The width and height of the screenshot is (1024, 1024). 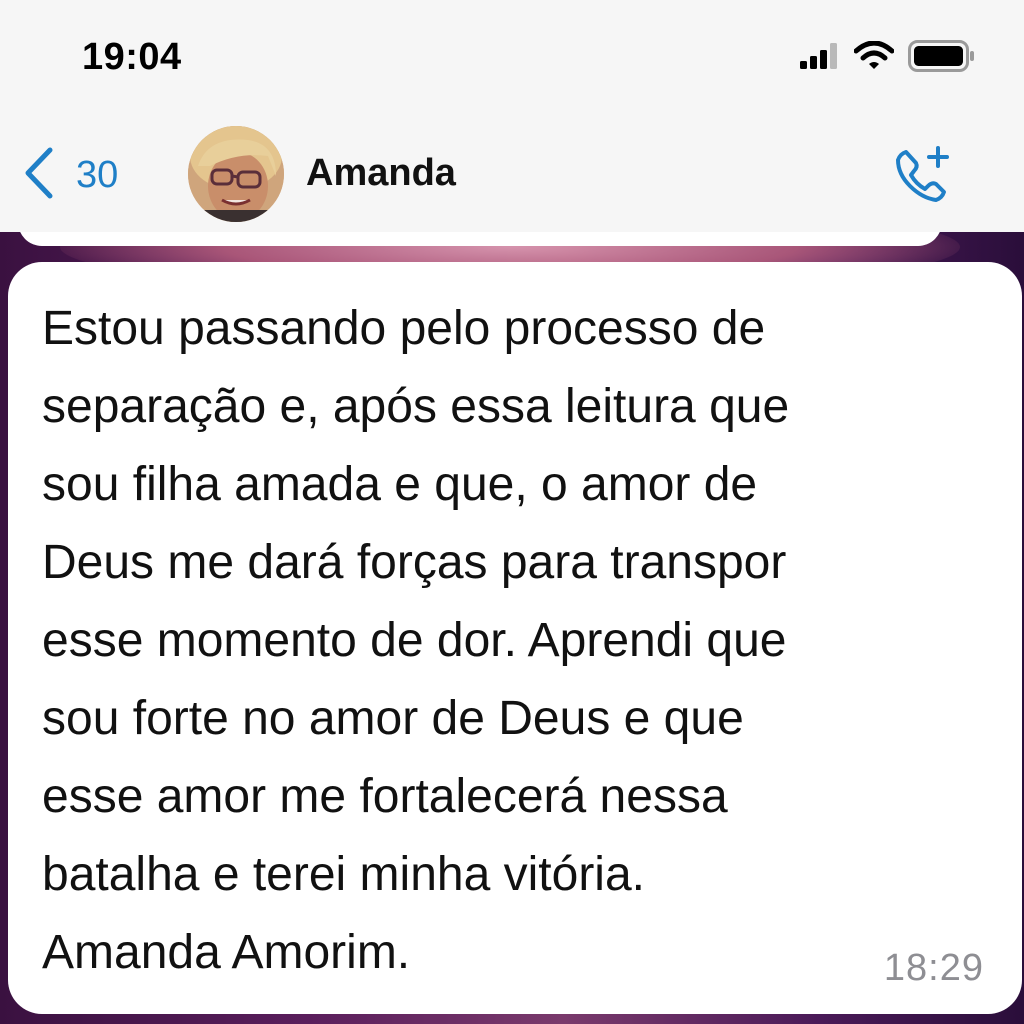 What do you see at coordinates (132, 57) in the screenshot?
I see `status-time: 19:04` at bounding box center [132, 57].